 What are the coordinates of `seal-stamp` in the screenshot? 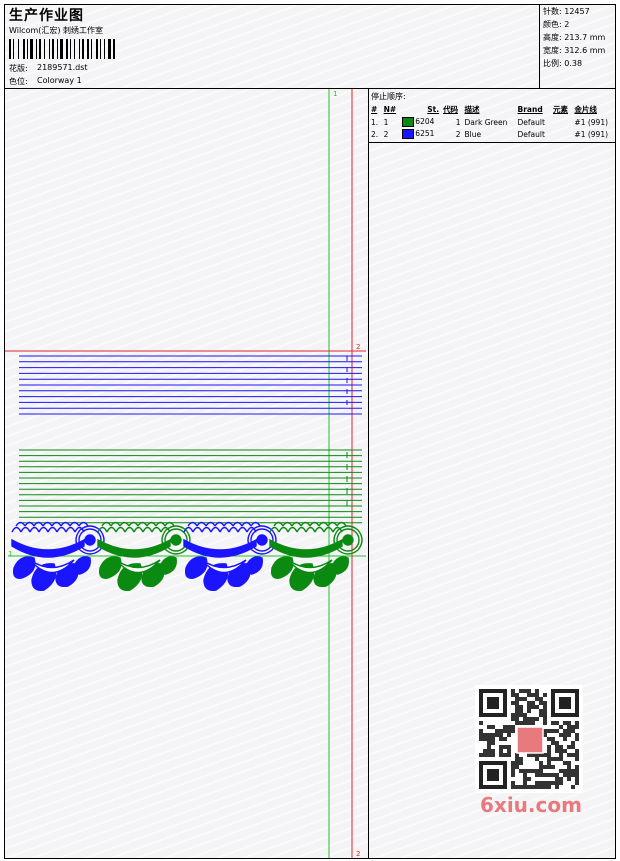 It's located at (530, 740).